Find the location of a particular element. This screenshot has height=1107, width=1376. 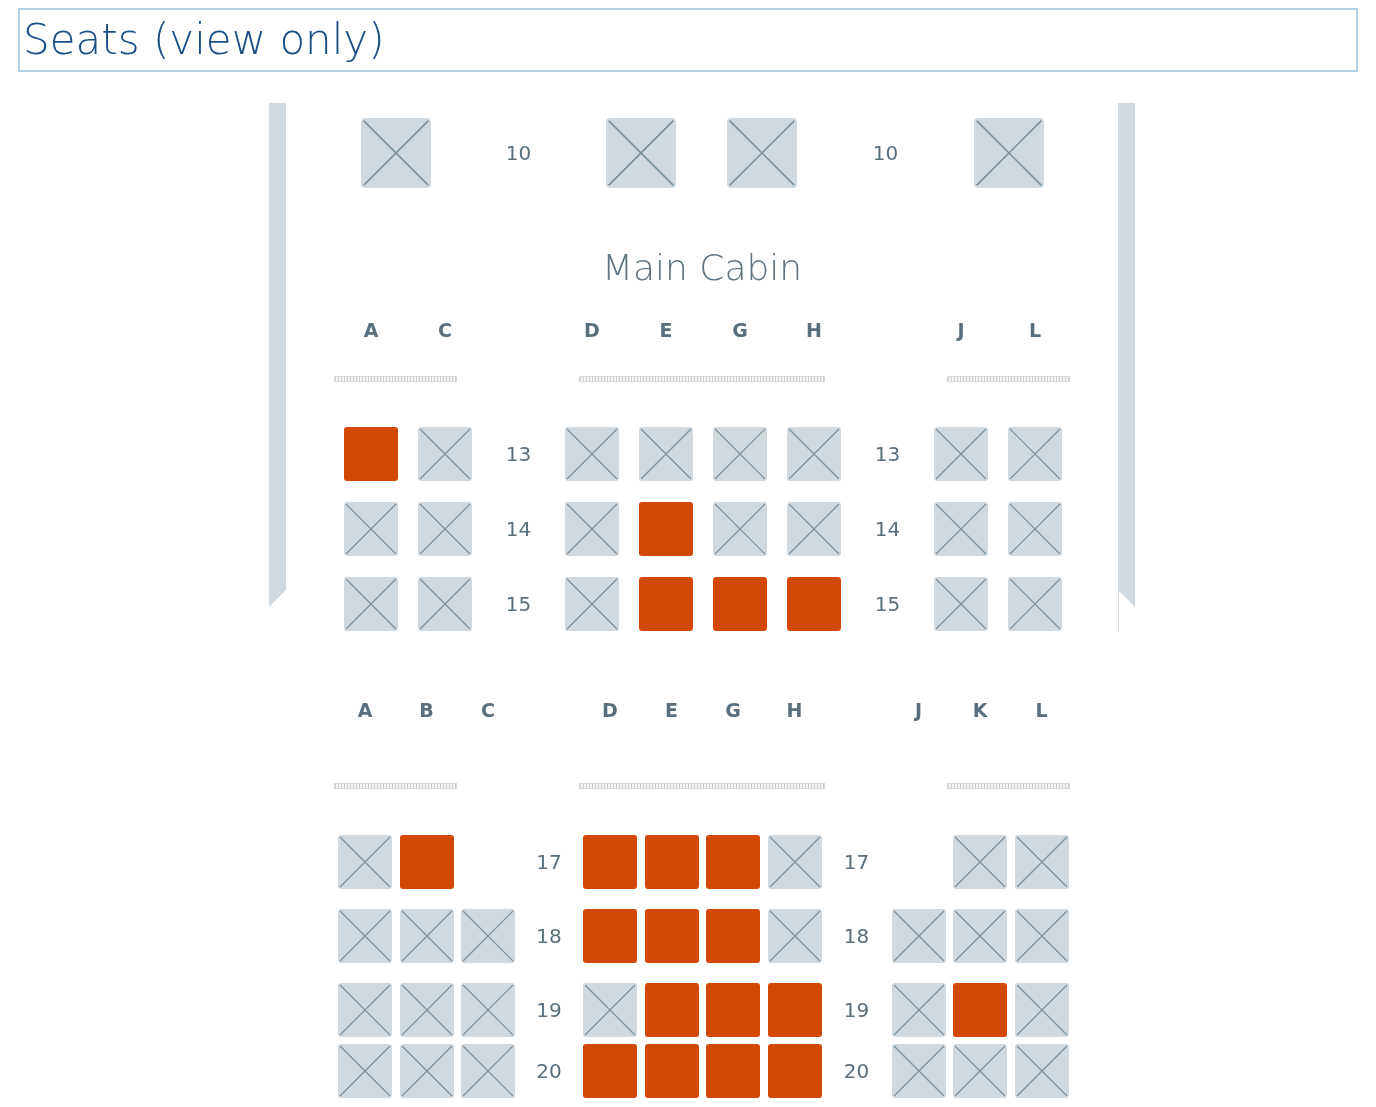

column-letter: B is located at coordinates (426, 710).